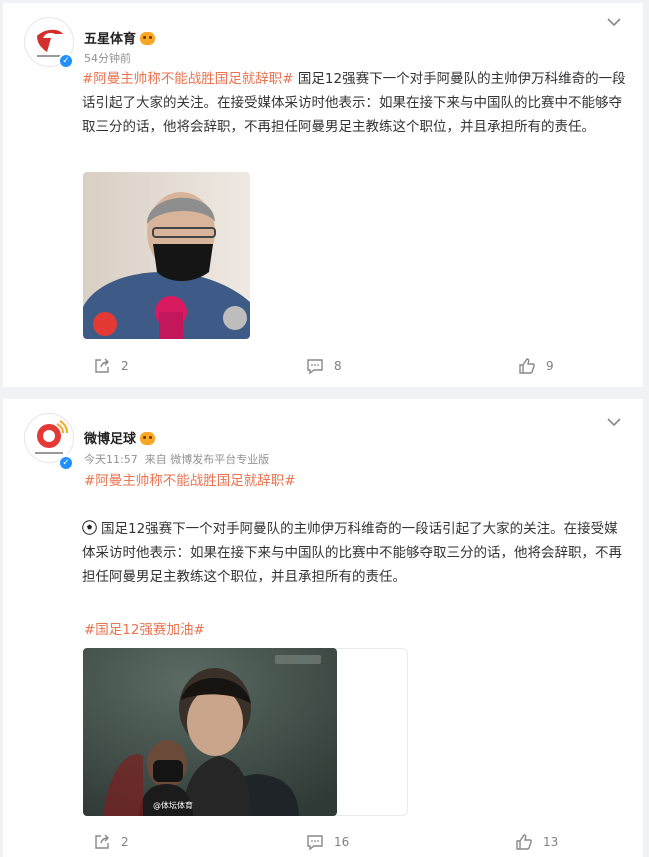  I want to click on post-image, so click(166, 255).